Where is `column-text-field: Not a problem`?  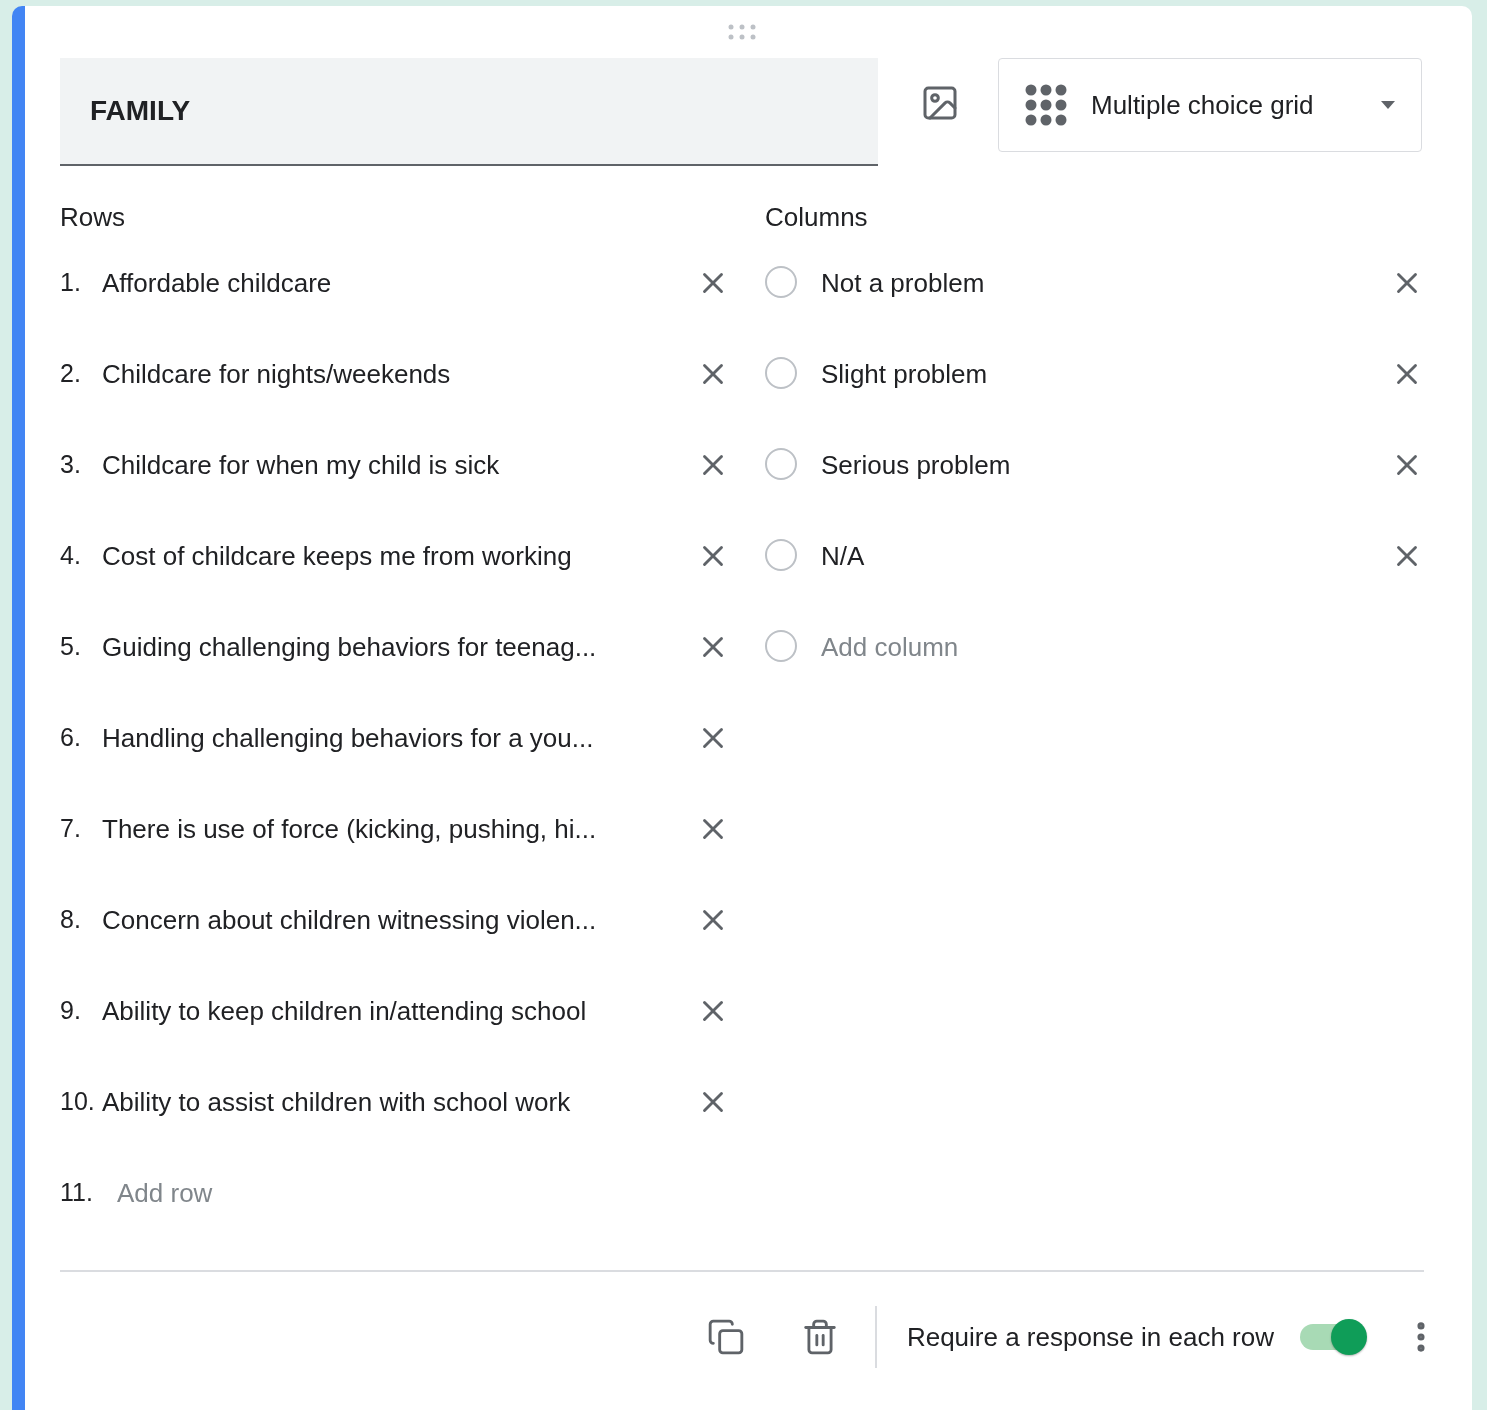 column-text-field: Not a problem is located at coordinates (1105, 283).